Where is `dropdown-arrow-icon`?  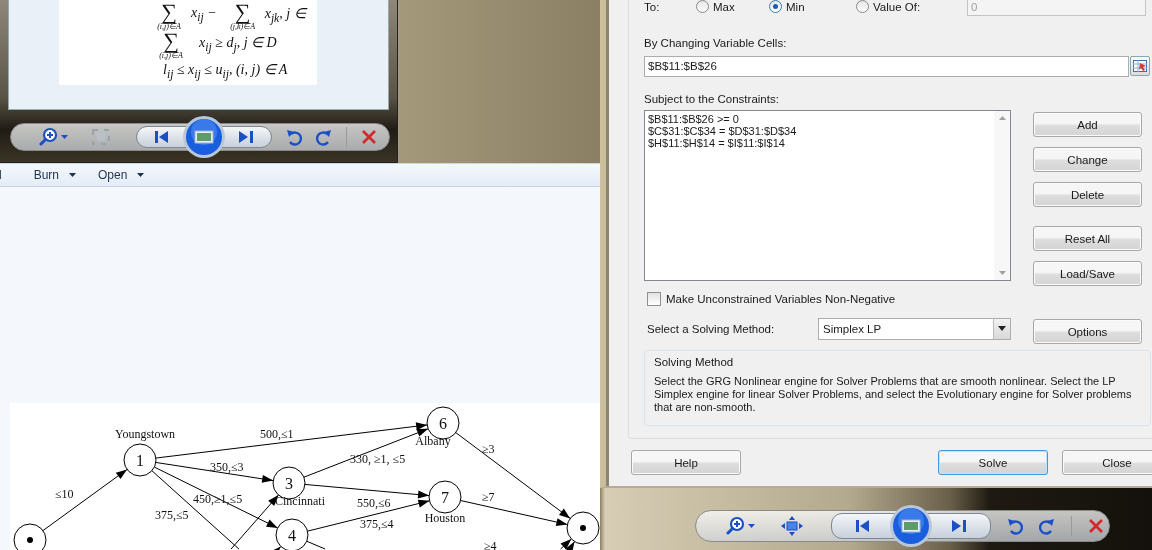 dropdown-arrow-icon is located at coordinates (1002, 328).